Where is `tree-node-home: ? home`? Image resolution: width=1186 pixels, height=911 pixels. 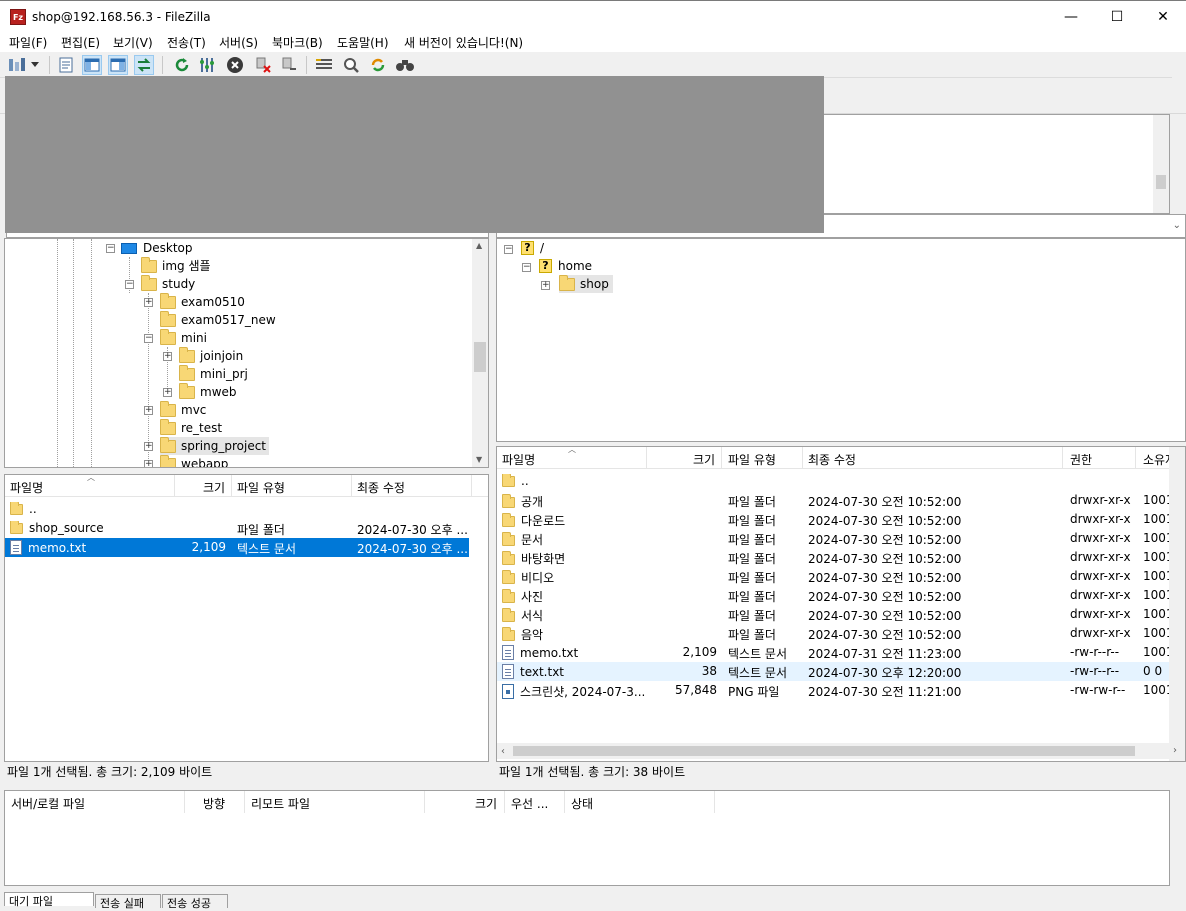
tree-node-home: ? home is located at coordinates (565, 266).